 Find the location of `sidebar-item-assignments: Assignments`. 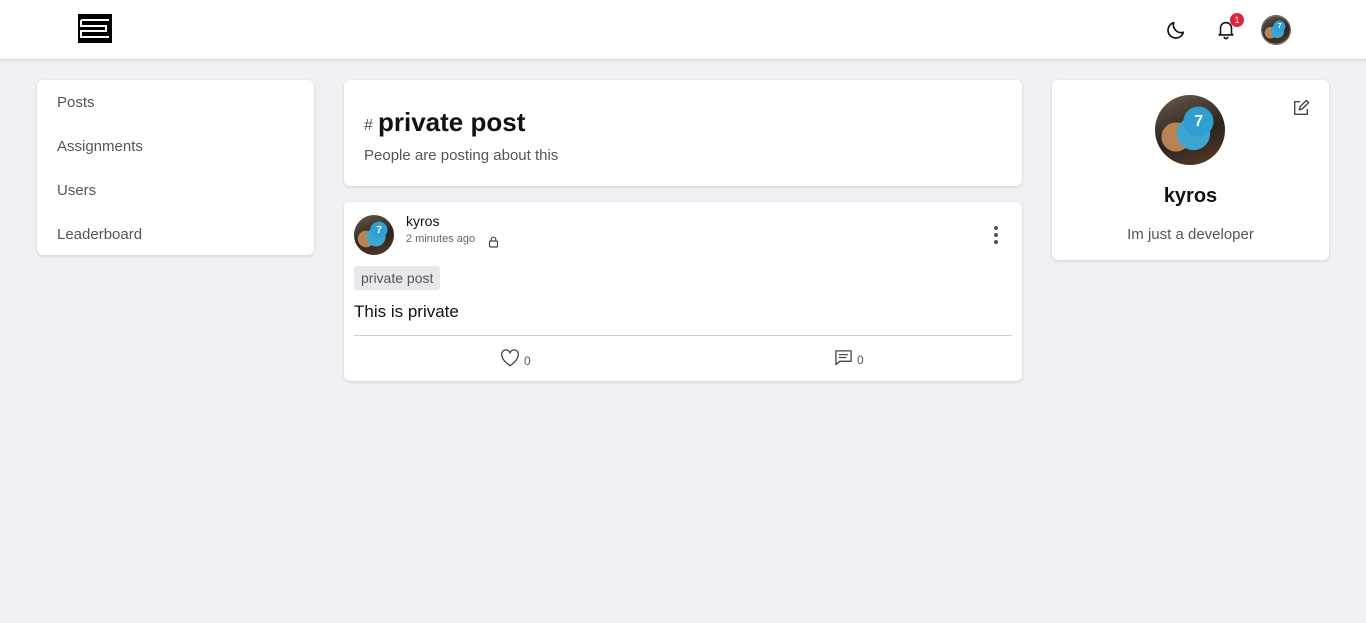

sidebar-item-assignments: Assignments is located at coordinates (100, 146).